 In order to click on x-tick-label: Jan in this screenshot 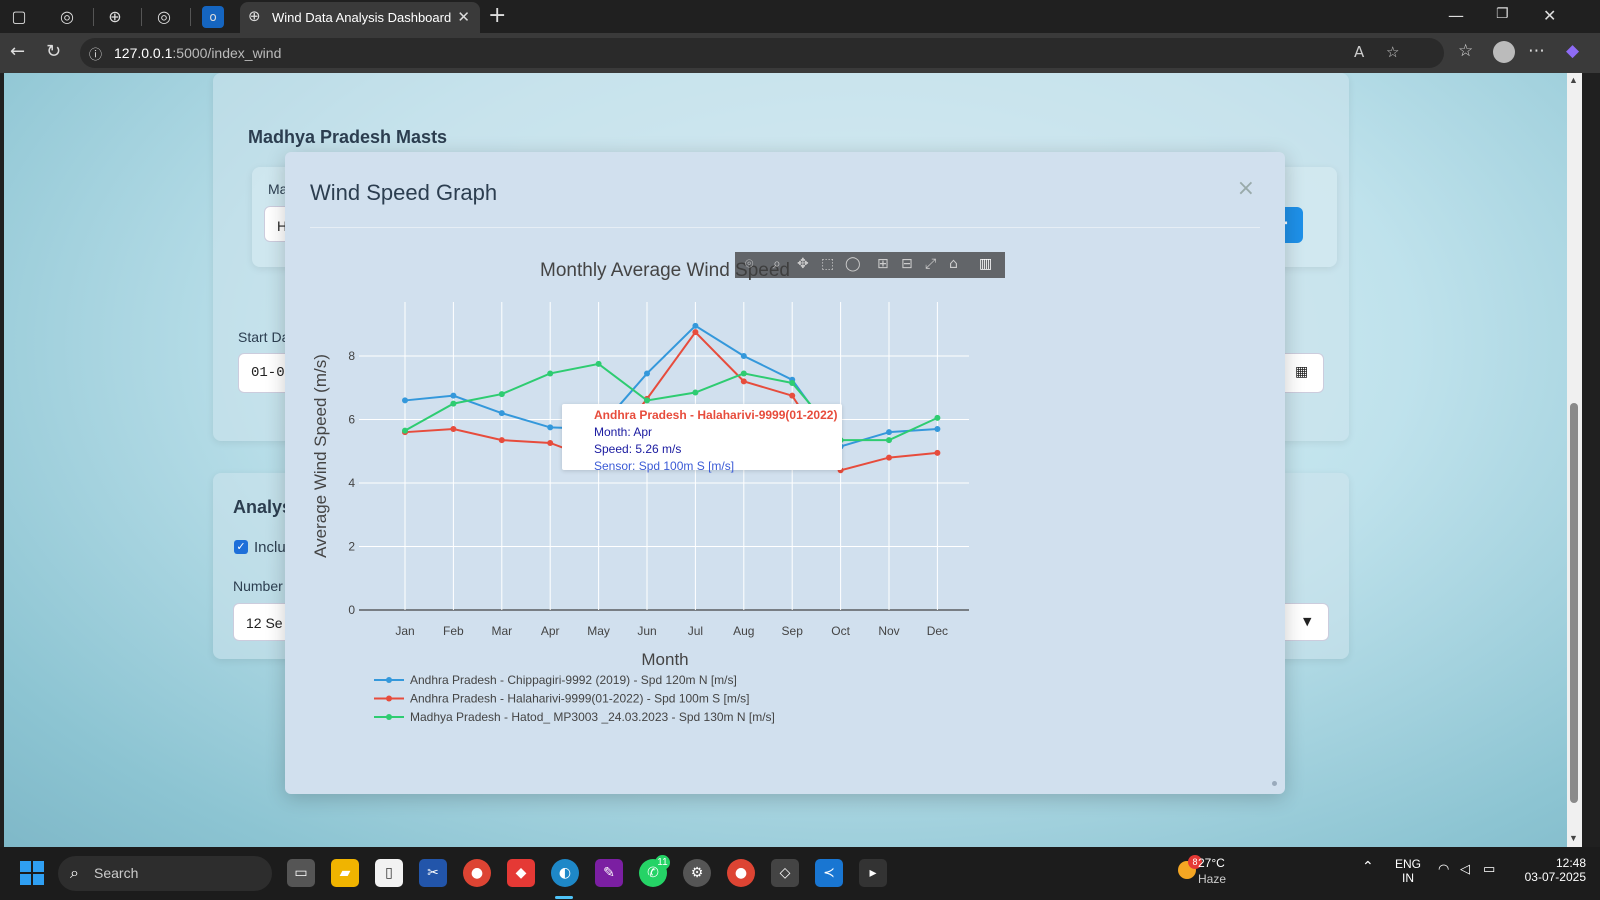, I will do `click(404, 631)`.